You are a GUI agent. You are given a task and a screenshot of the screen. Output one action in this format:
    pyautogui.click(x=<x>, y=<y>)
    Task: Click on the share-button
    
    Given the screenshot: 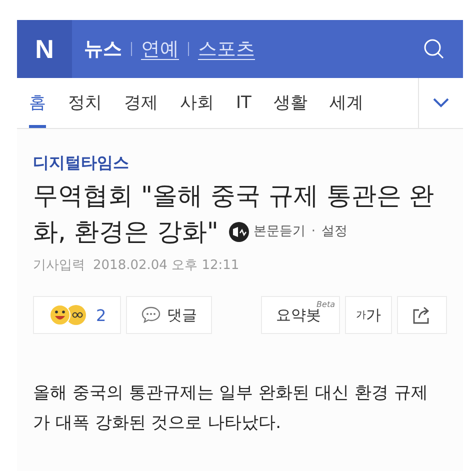 What is the action you would take?
    pyautogui.click(x=422, y=315)
    